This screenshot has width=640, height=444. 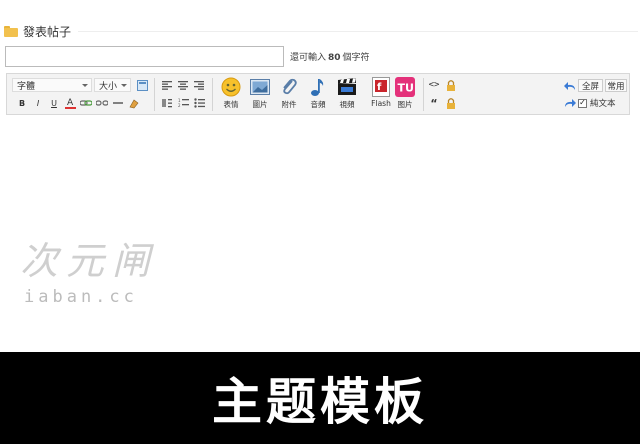 I want to click on watermark-name: 次元闸, so click(x=89, y=261).